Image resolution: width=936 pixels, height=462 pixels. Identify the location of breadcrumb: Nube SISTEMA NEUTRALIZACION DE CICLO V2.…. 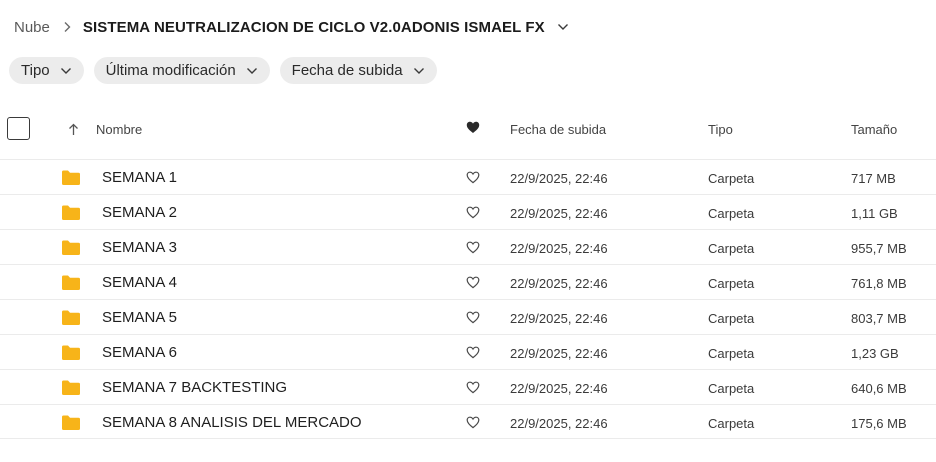
(291, 27).